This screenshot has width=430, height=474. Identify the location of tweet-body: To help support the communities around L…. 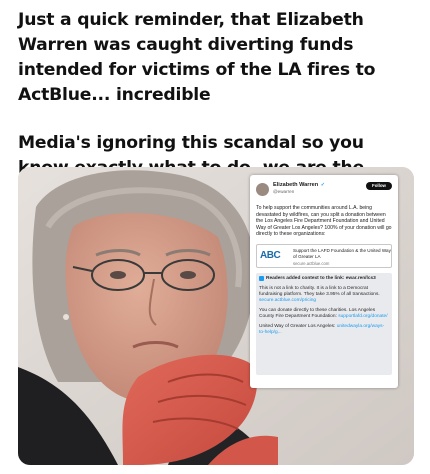
(324, 221).